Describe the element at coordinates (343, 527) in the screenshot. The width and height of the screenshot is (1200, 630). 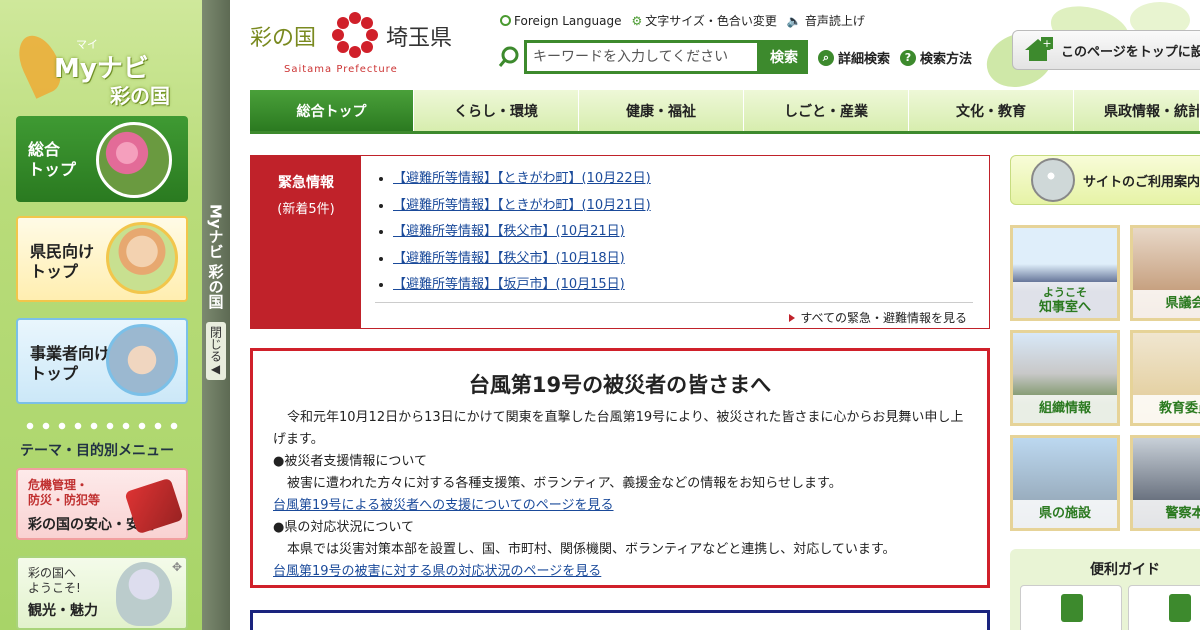
I see `notice-section2-head: ●県の対応状況について` at that location.